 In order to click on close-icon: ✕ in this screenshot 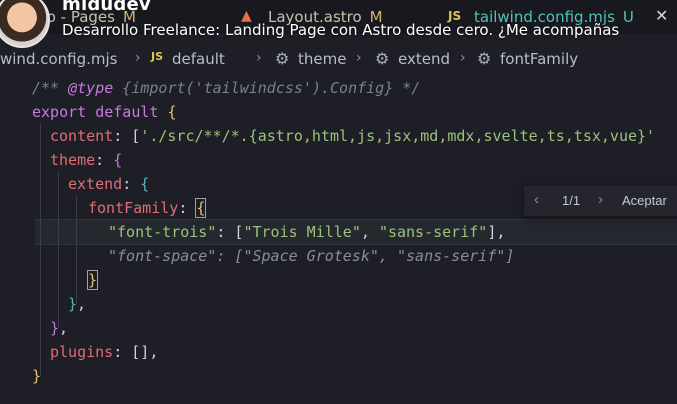, I will do `click(661, 15)`.